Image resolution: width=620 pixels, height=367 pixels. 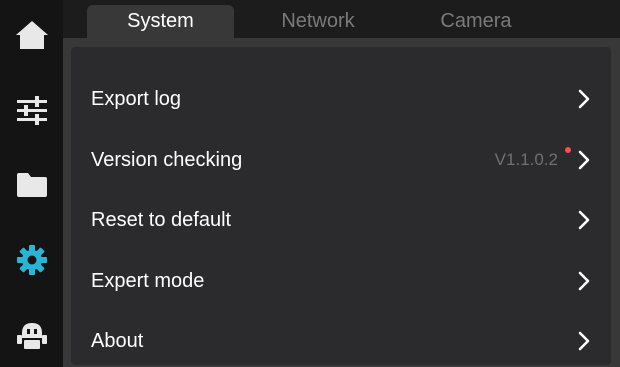 I want to click on gear-icon, so click(x=31, y=260).